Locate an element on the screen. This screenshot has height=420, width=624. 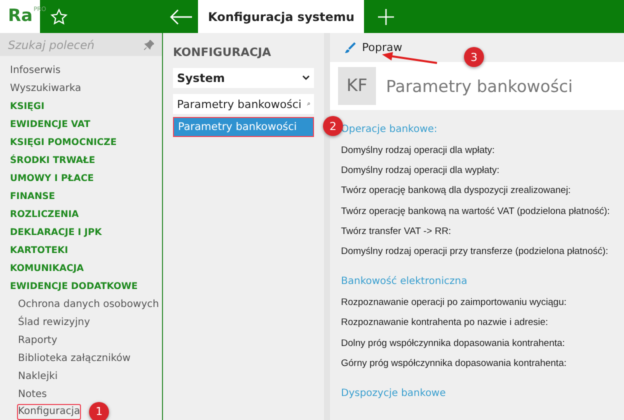
field-label: Domyślny rodzaj operacji przy transferze (podzielona płatność): is located at coordinates (475, 252).